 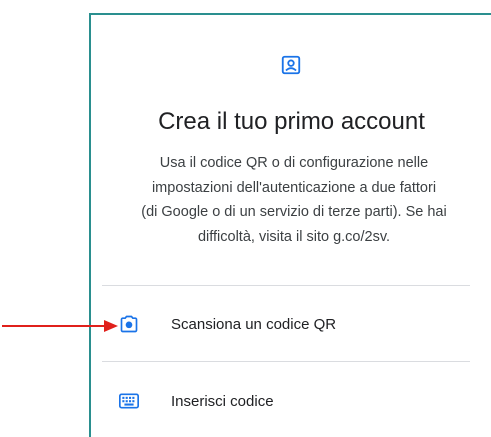 I want to click on camera-icon, so click(x=129, y=324).